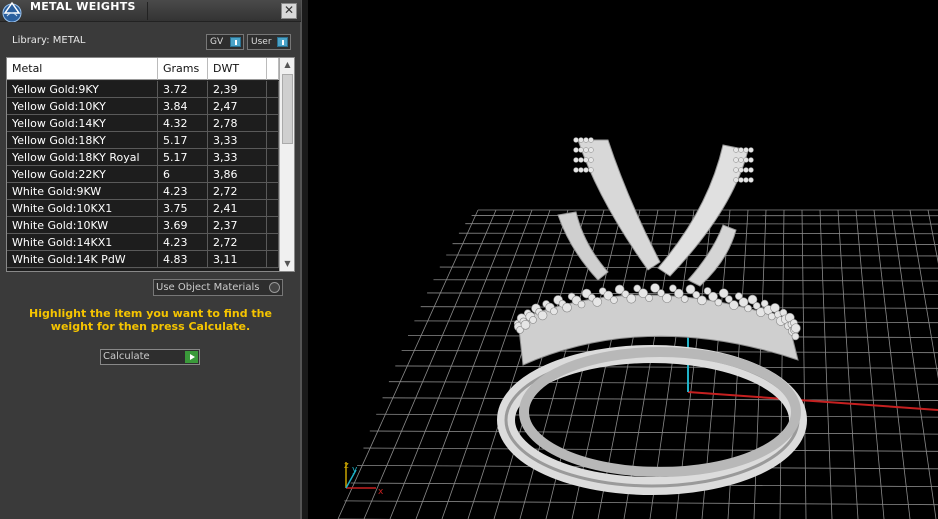  What do you see at coordinates (274, 287) in the screenshot?
I see `radio-icon` at bounding box center [274, 287].